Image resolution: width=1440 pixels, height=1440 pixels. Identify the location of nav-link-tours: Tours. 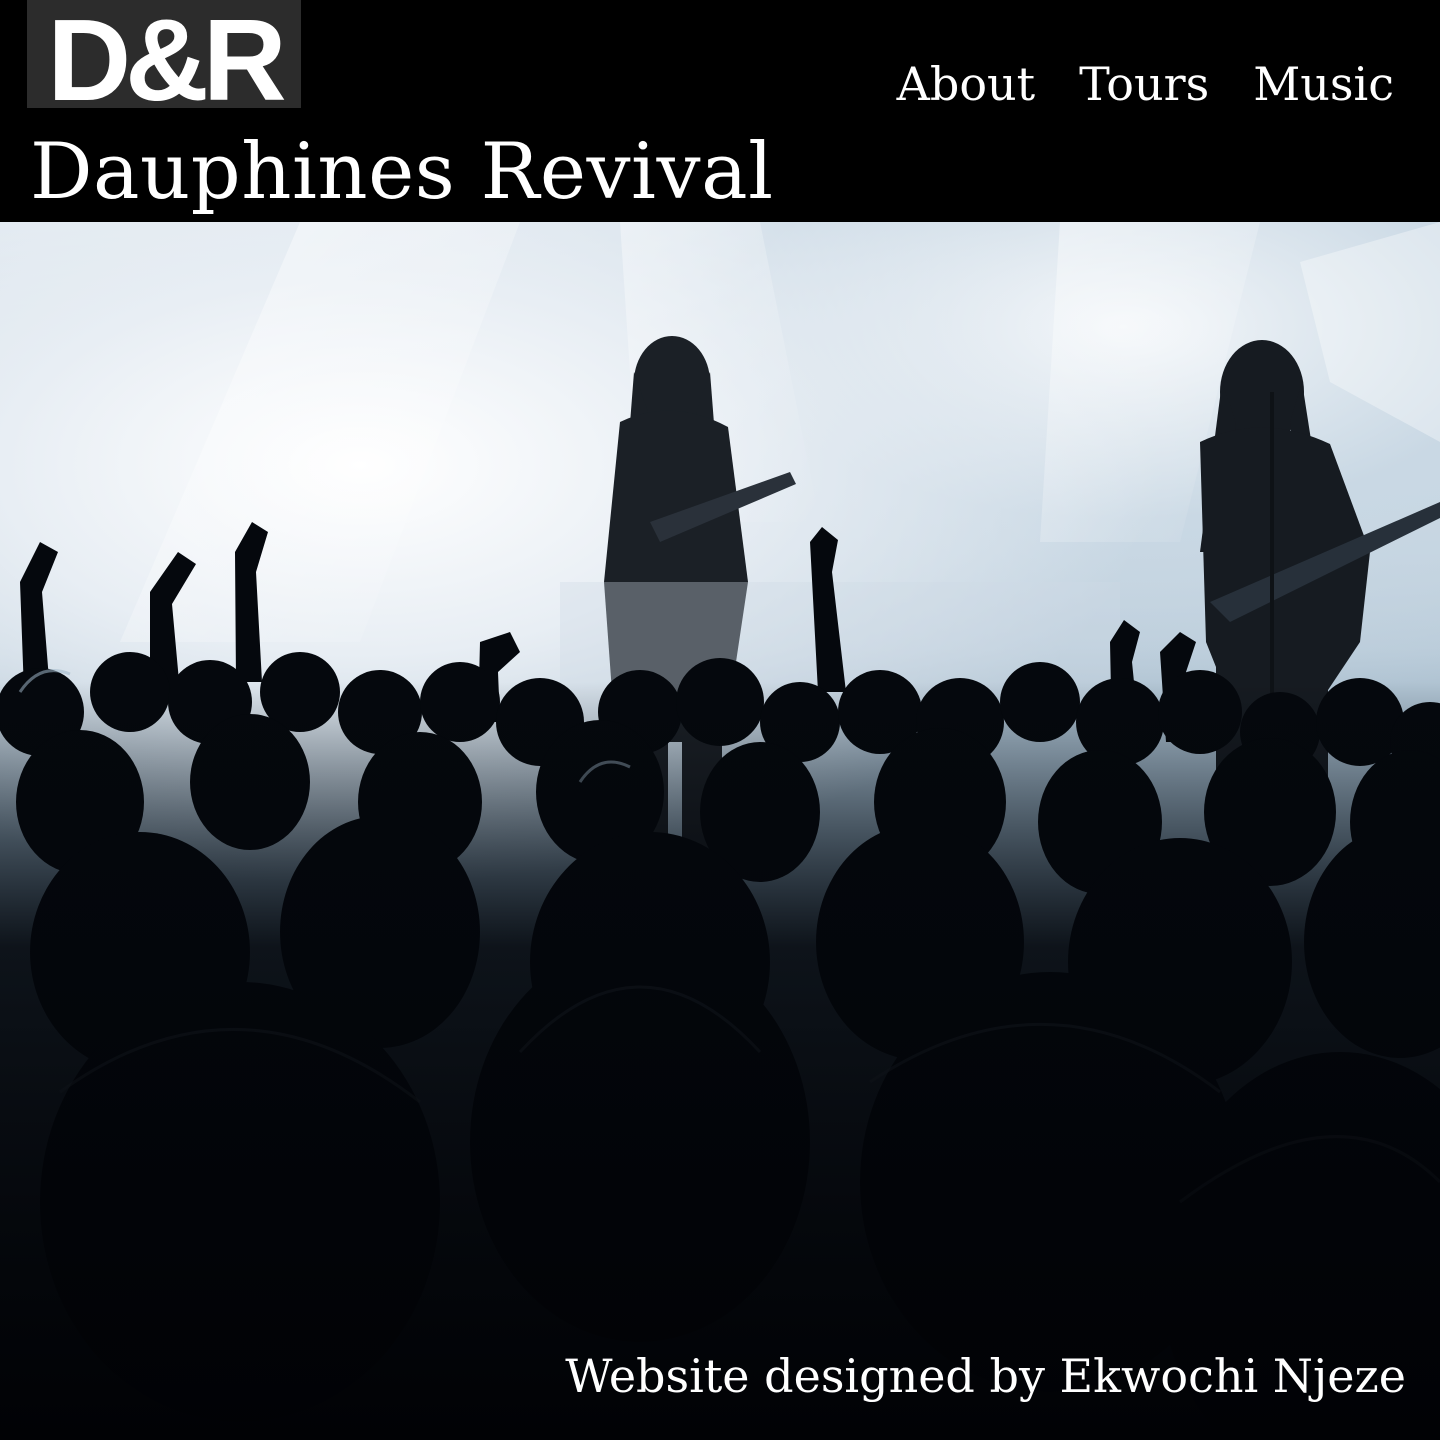
(1144, 84).